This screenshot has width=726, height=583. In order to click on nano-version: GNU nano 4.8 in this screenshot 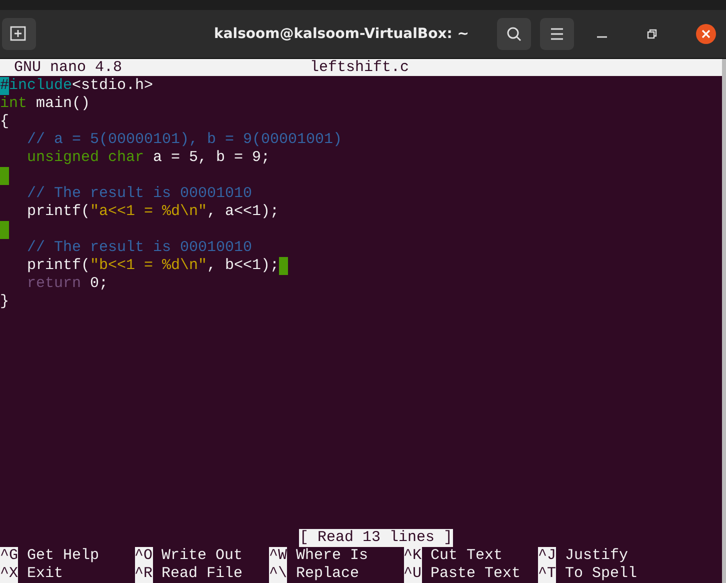, I will do `click(69, 67)`.